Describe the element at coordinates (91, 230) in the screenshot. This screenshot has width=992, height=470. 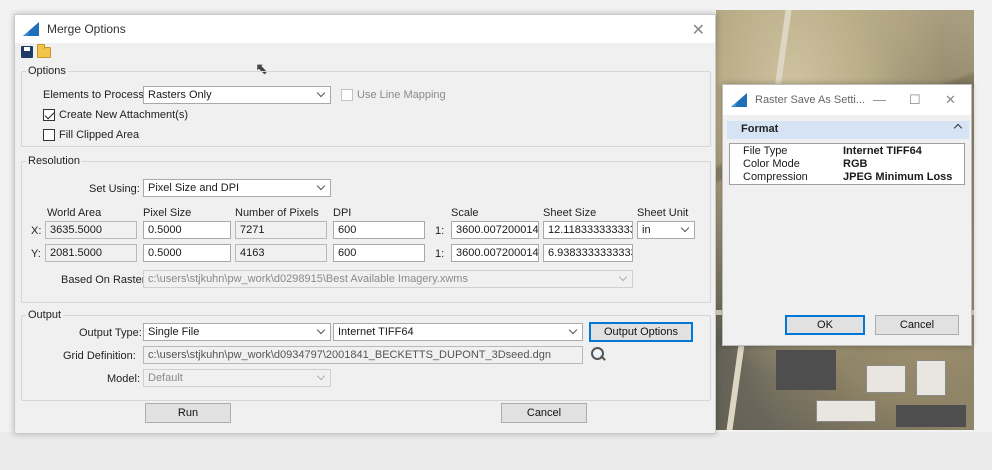
I see `world-area-x-field: 3635.5000` at that location.